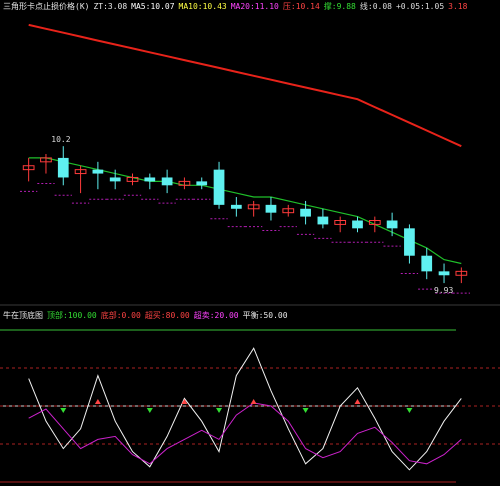 This screenshot has height=486, width=500. Describe the element at coordinates (23, 315) in the screenshot. I see `sub-legend-item-0: 牛在顶底图` at that location.